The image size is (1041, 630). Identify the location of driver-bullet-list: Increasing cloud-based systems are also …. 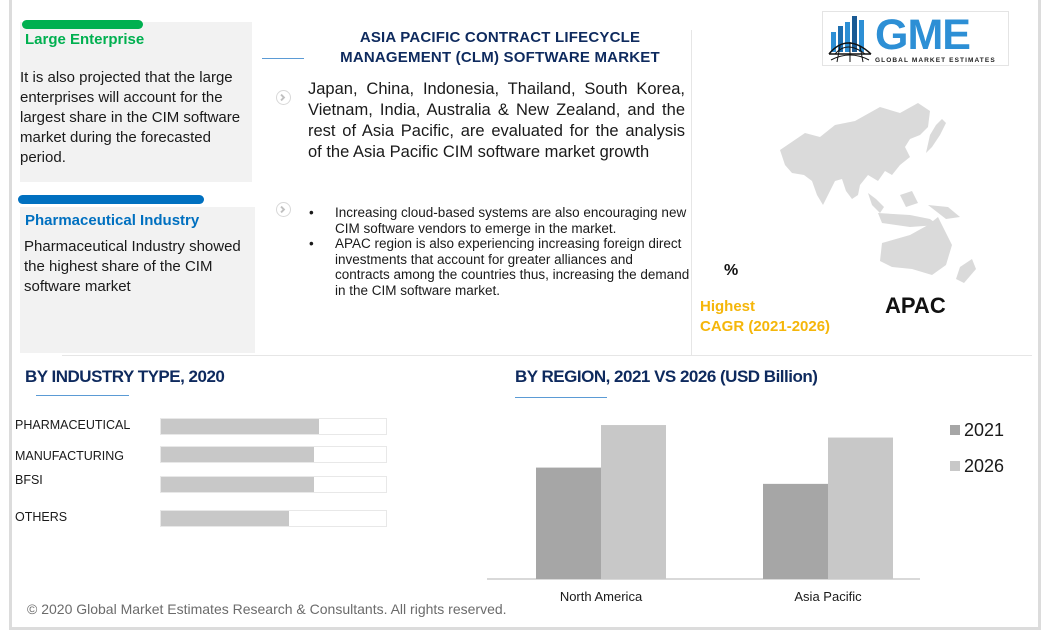
(497, 251).